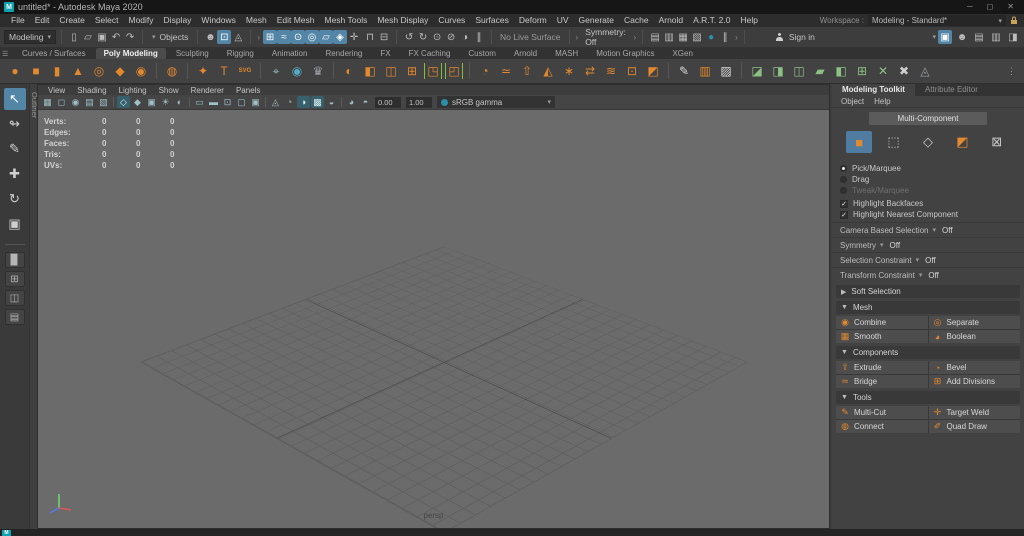 This screenshot has height=536, width=1024. Describe the element at coordinates (451, 20) in the screenshot. I see `menu-item: Curves` at that location.